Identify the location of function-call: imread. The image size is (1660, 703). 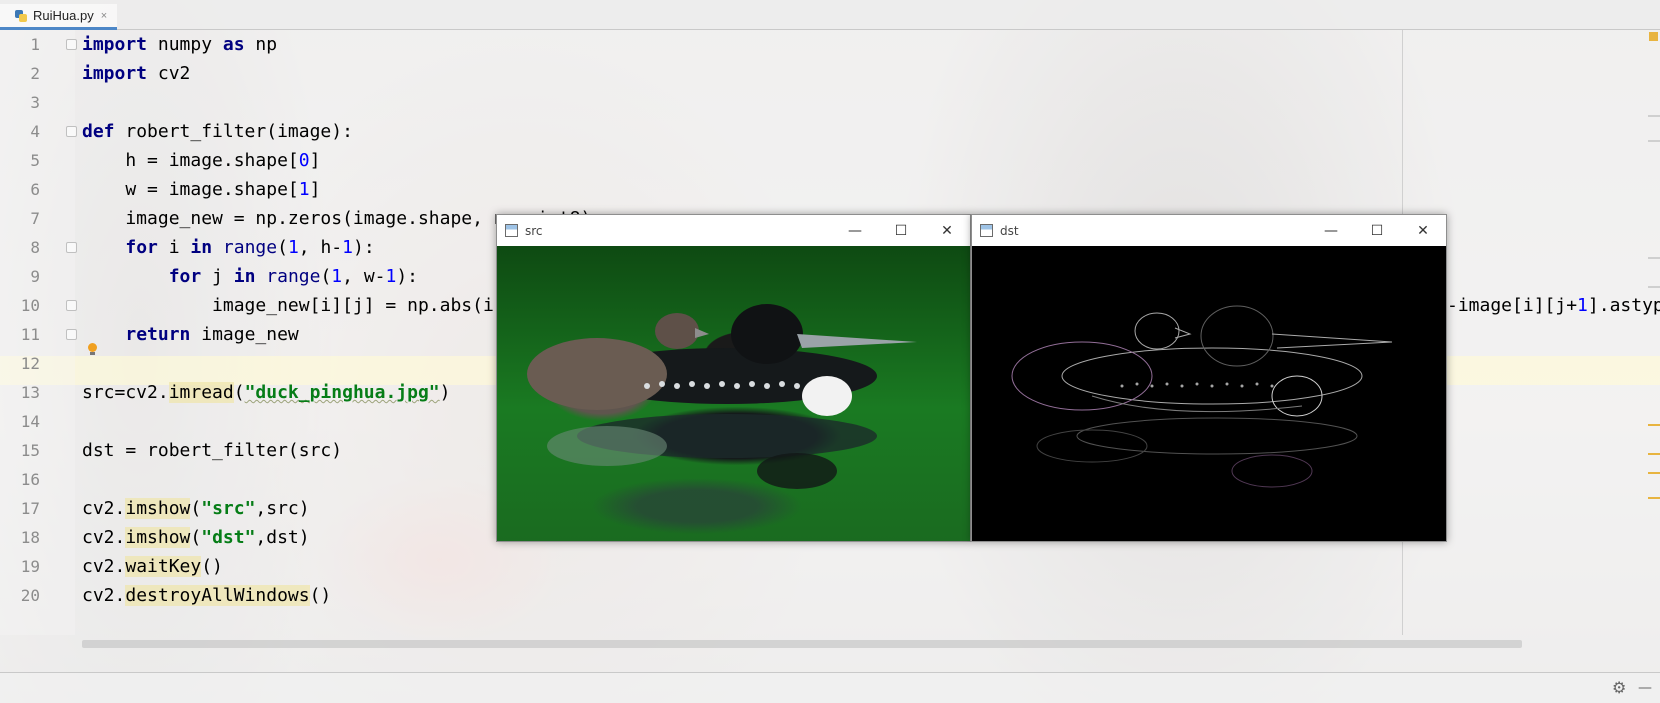
(201, 392).